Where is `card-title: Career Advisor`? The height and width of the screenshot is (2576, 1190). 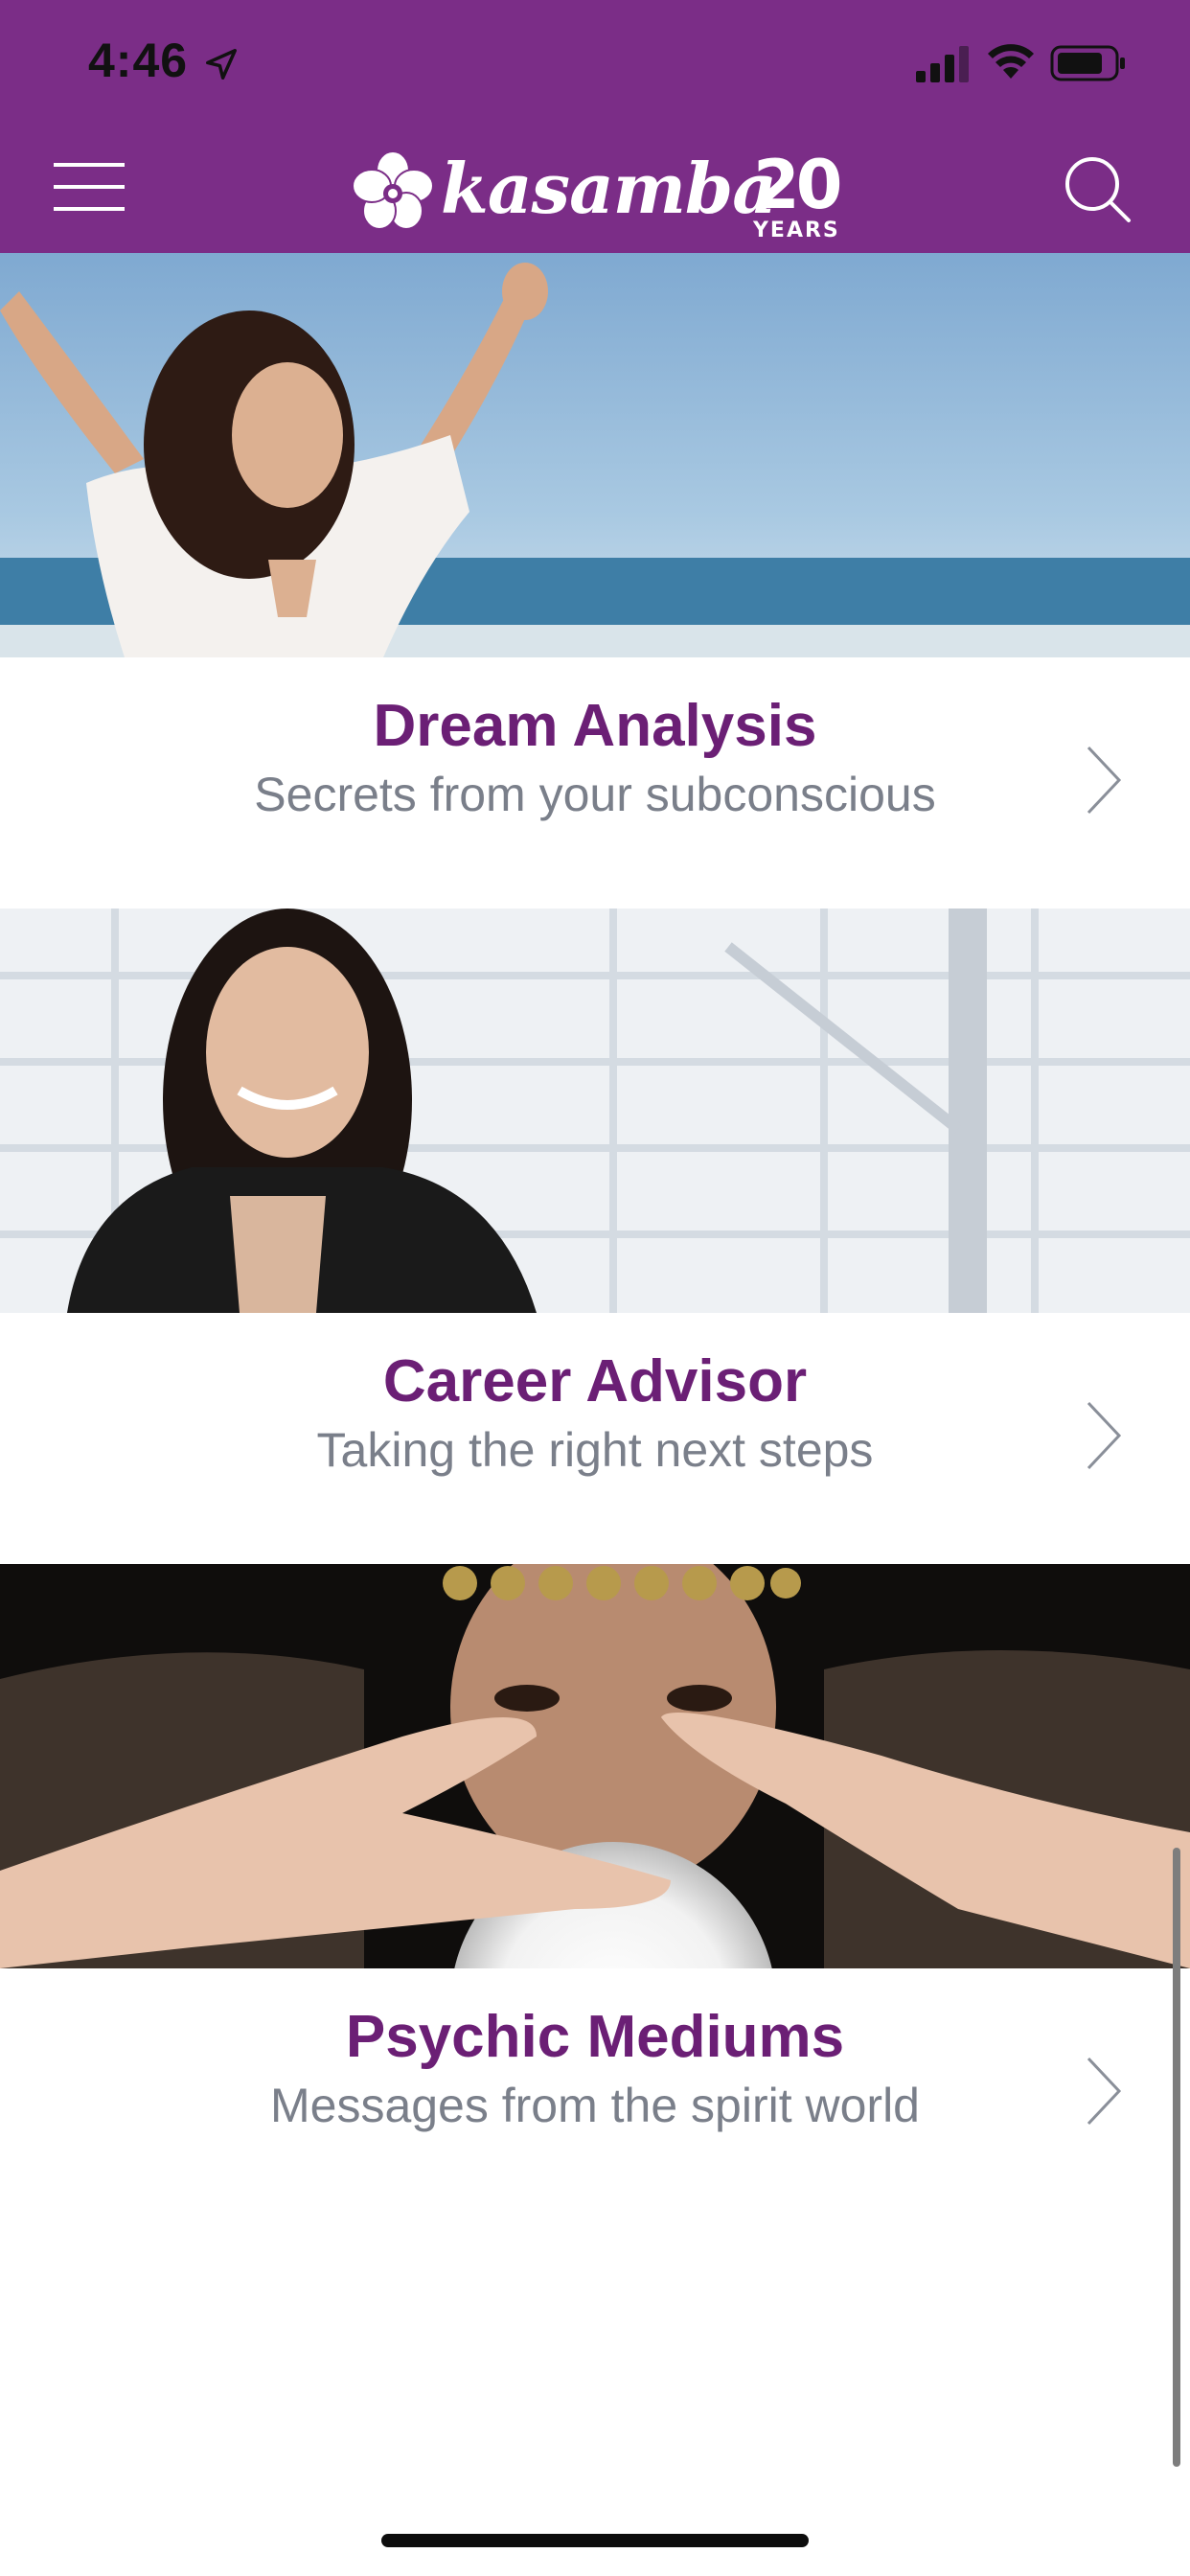
card-title: Career Advisor is located at coordinates (595, 1381).